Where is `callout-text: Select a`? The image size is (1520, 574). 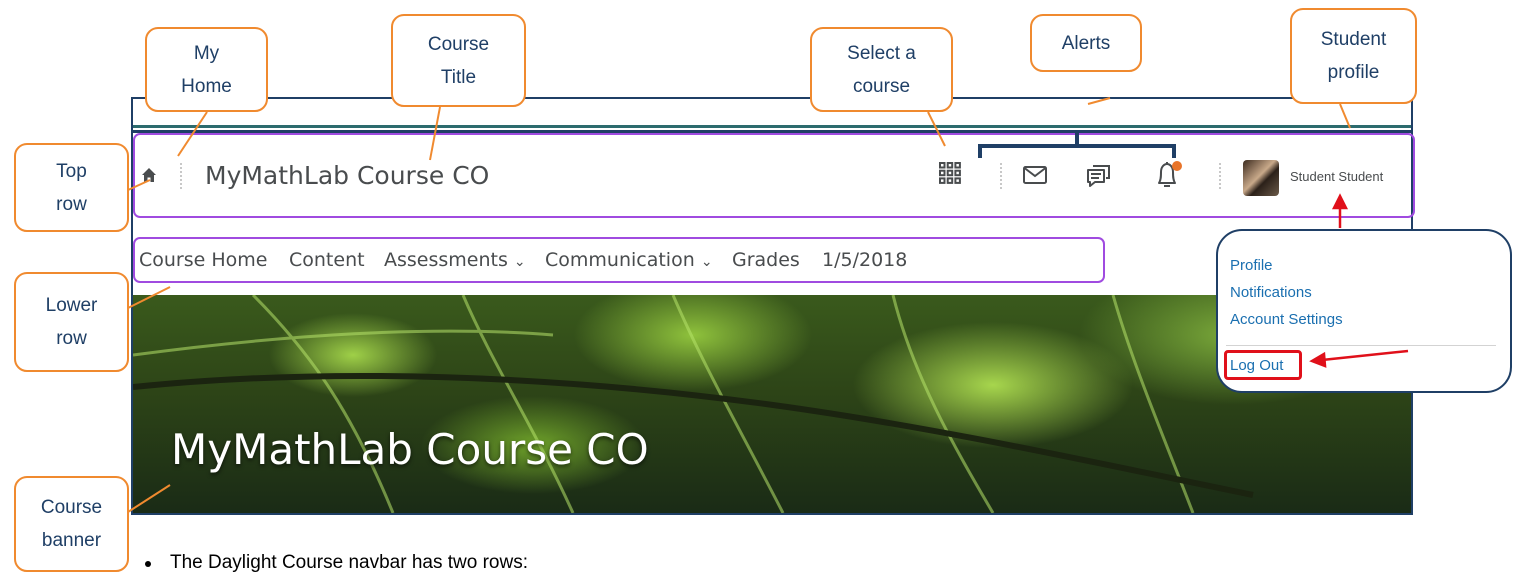
callout-text: Select a is located at coordinates (881, 53).